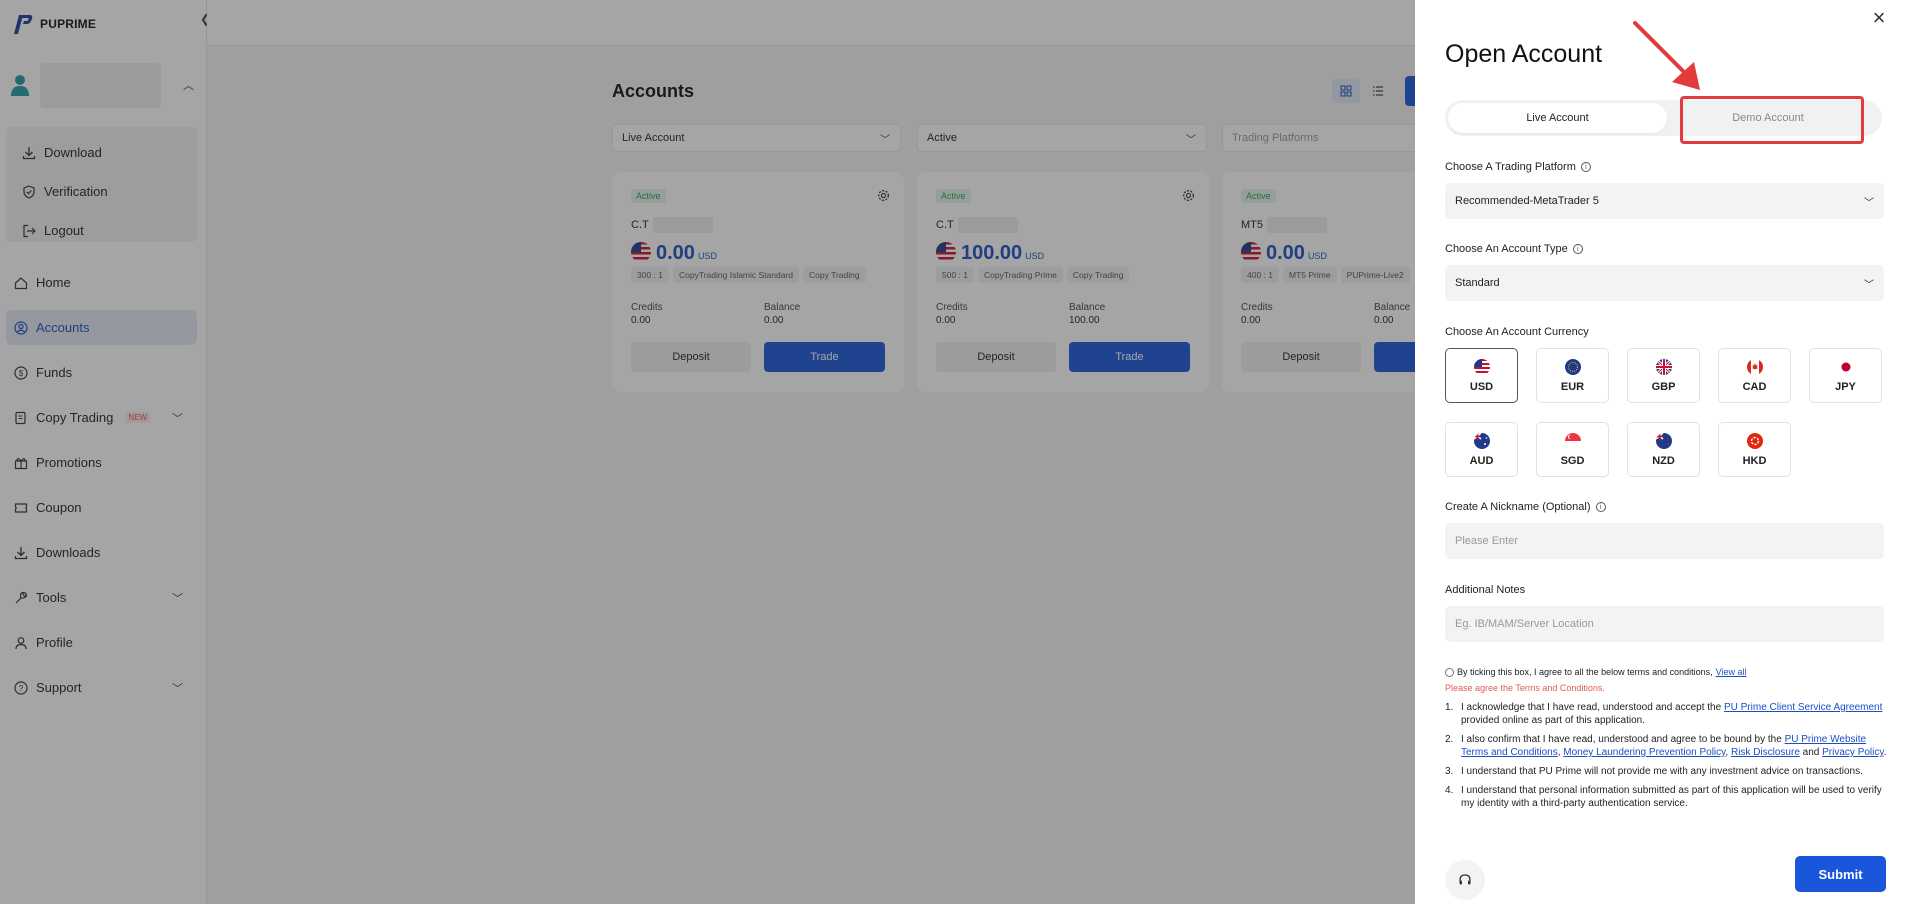 Image resolution: width=1911 pixels, height=904 pixels. What do you see at coordinates (1754, 375) in the screenshot?
I see `currency-option-cad: CAD` at bounding box center [1754, 375].